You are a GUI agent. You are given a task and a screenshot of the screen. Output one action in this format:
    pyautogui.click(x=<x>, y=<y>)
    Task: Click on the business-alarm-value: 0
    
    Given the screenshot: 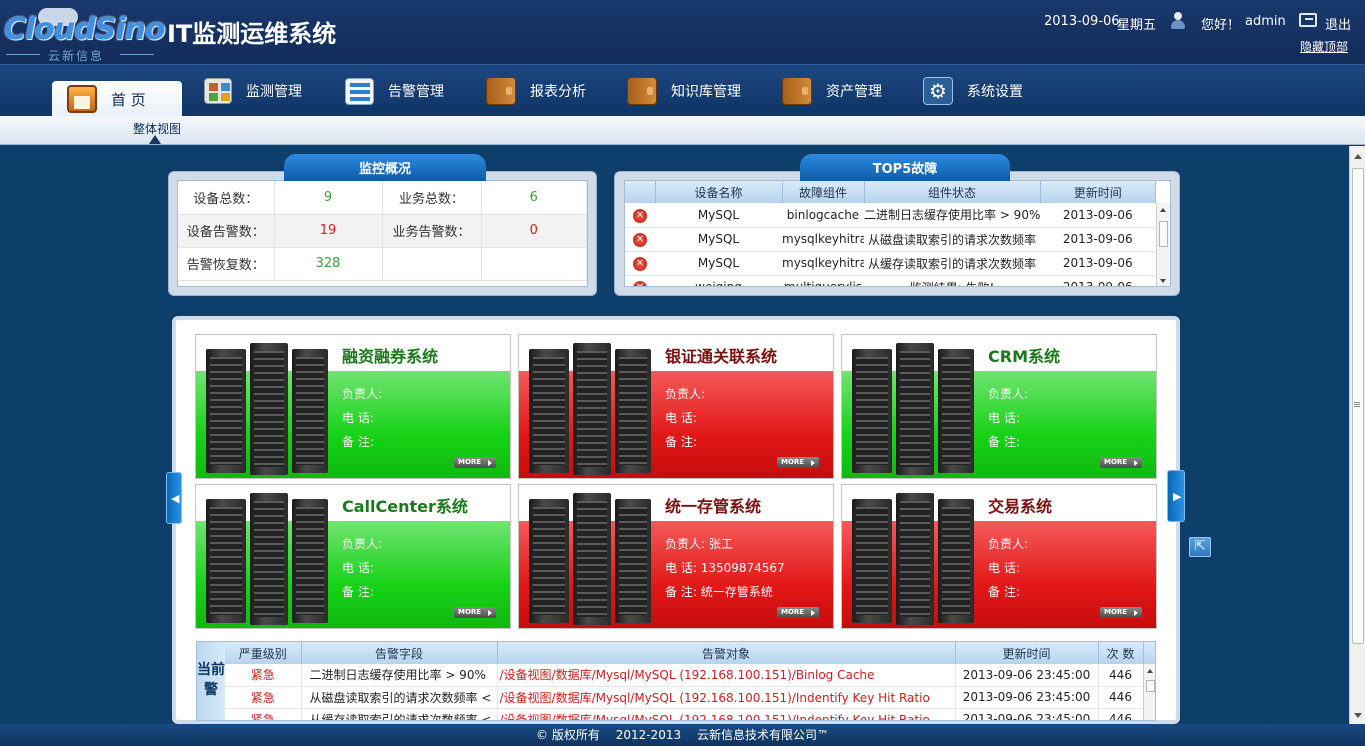 What is the action you would take?
    pyautogui.click(x=534, y=231)
    